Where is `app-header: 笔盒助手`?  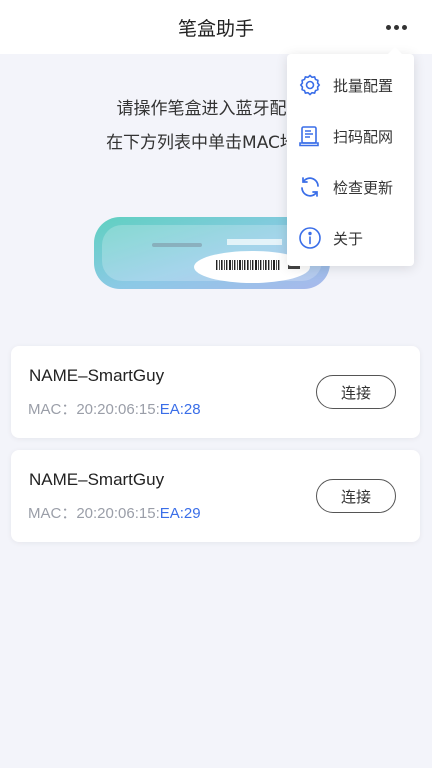
app-header: 笔盒助手 is located at coordinates (216, 27).